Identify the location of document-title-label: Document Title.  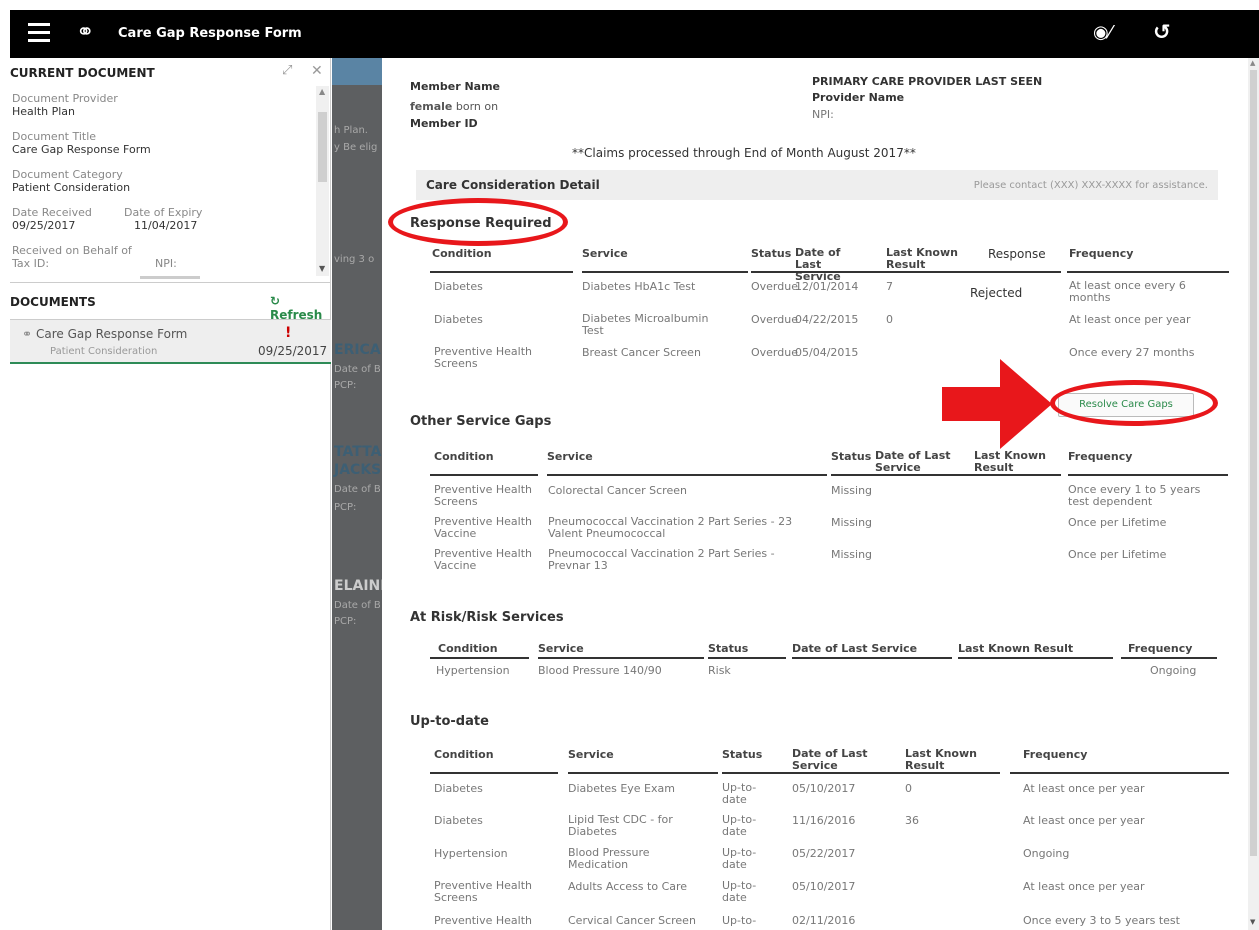
(54, 136).